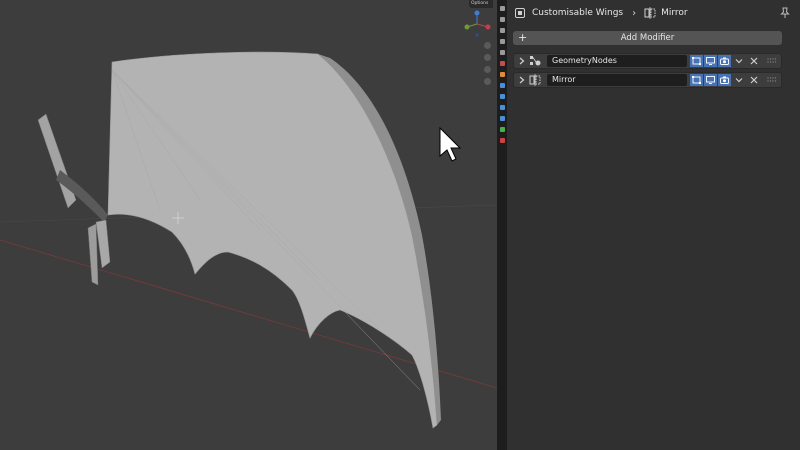 The width and height of the screenshot is (800, 450). What do you see at coordinates (502, 52) in the screenshot?
I see `scene-tab-icon` at bounding box center [502, 52].